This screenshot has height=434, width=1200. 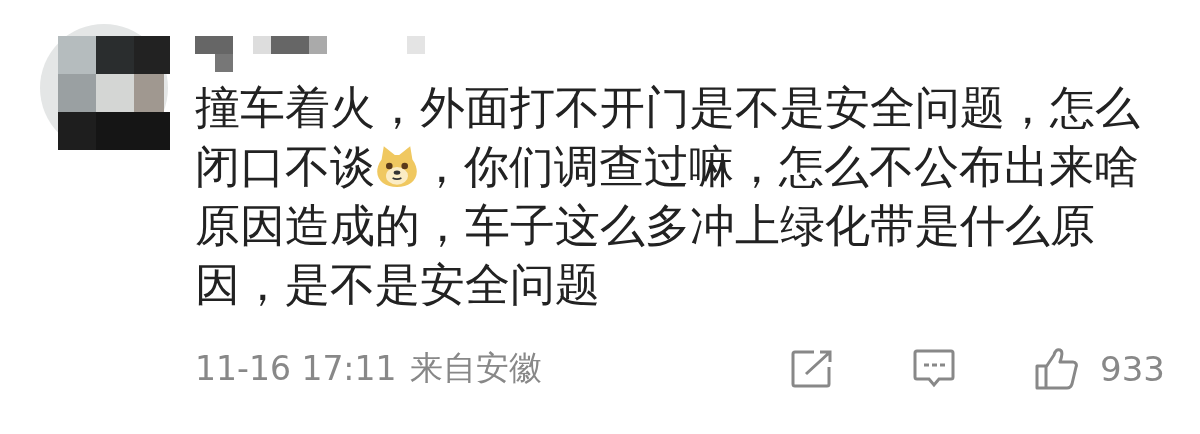 What do you see at coordinates (296, 368) in the screenshot?
I see `timestamp: 11-16 17:11` at bounding box center [296, 368].